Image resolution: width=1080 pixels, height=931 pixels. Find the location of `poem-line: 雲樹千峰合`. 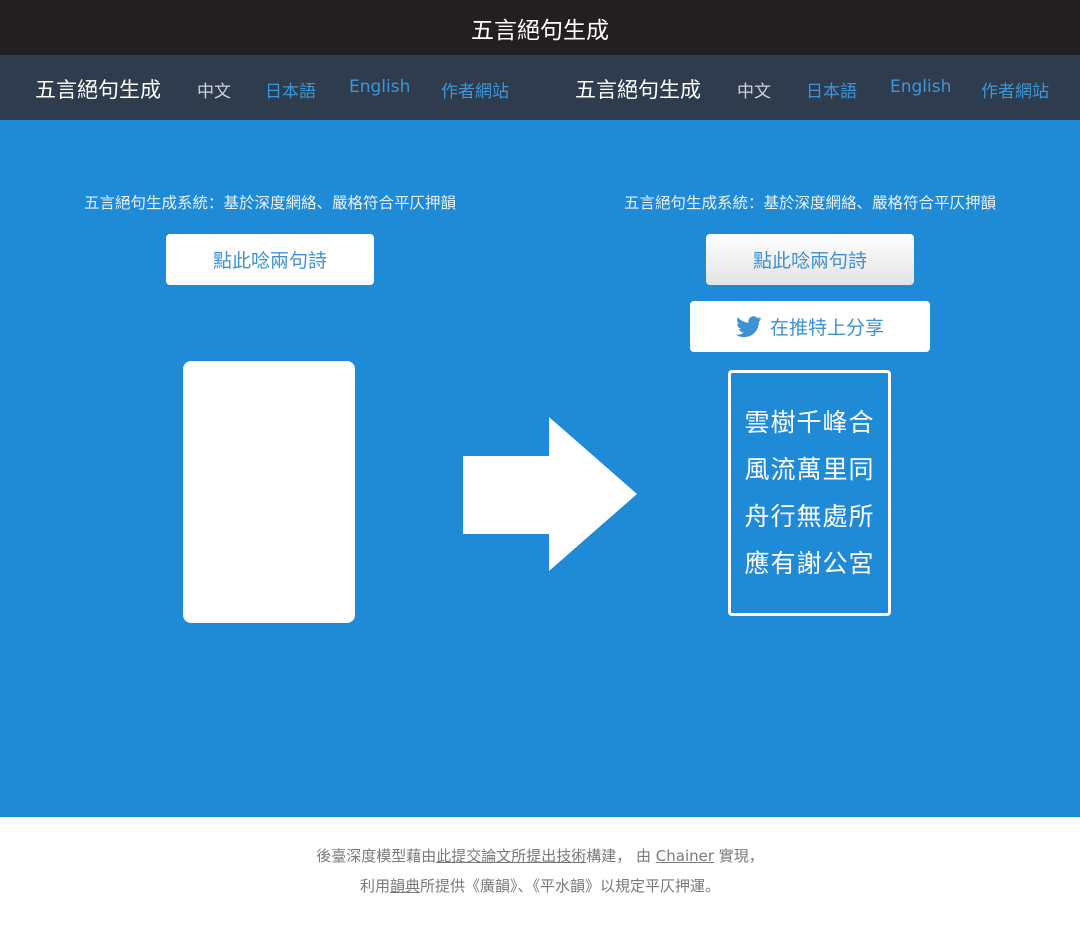

poem-line: 雲樹千峰合 is located at coordinates (809, 422).